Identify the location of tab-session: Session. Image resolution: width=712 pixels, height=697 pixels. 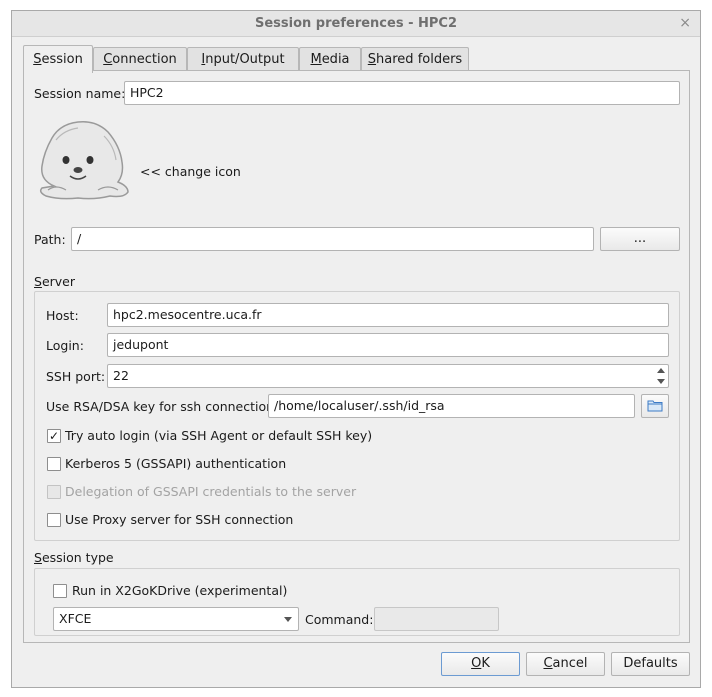
(58, 59).